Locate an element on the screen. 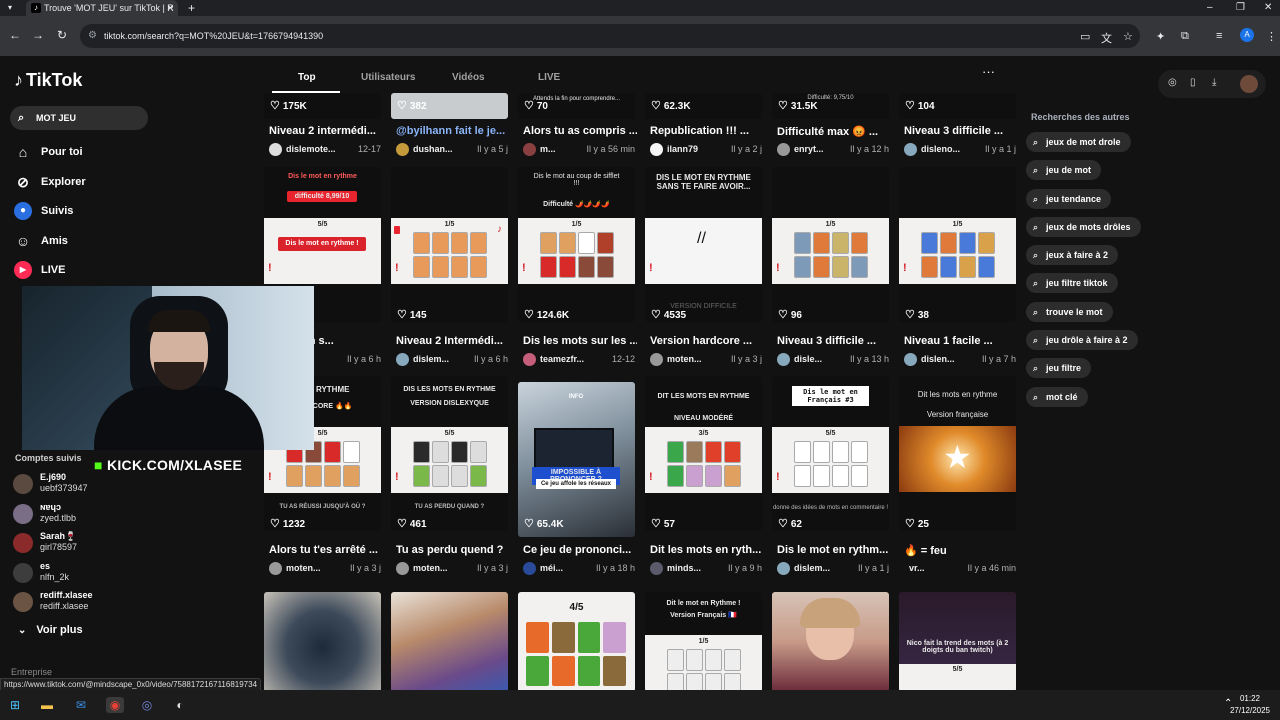  sidebar-item-pour-toi: ⌂ Pour toi is located at coordinates (48, 152).